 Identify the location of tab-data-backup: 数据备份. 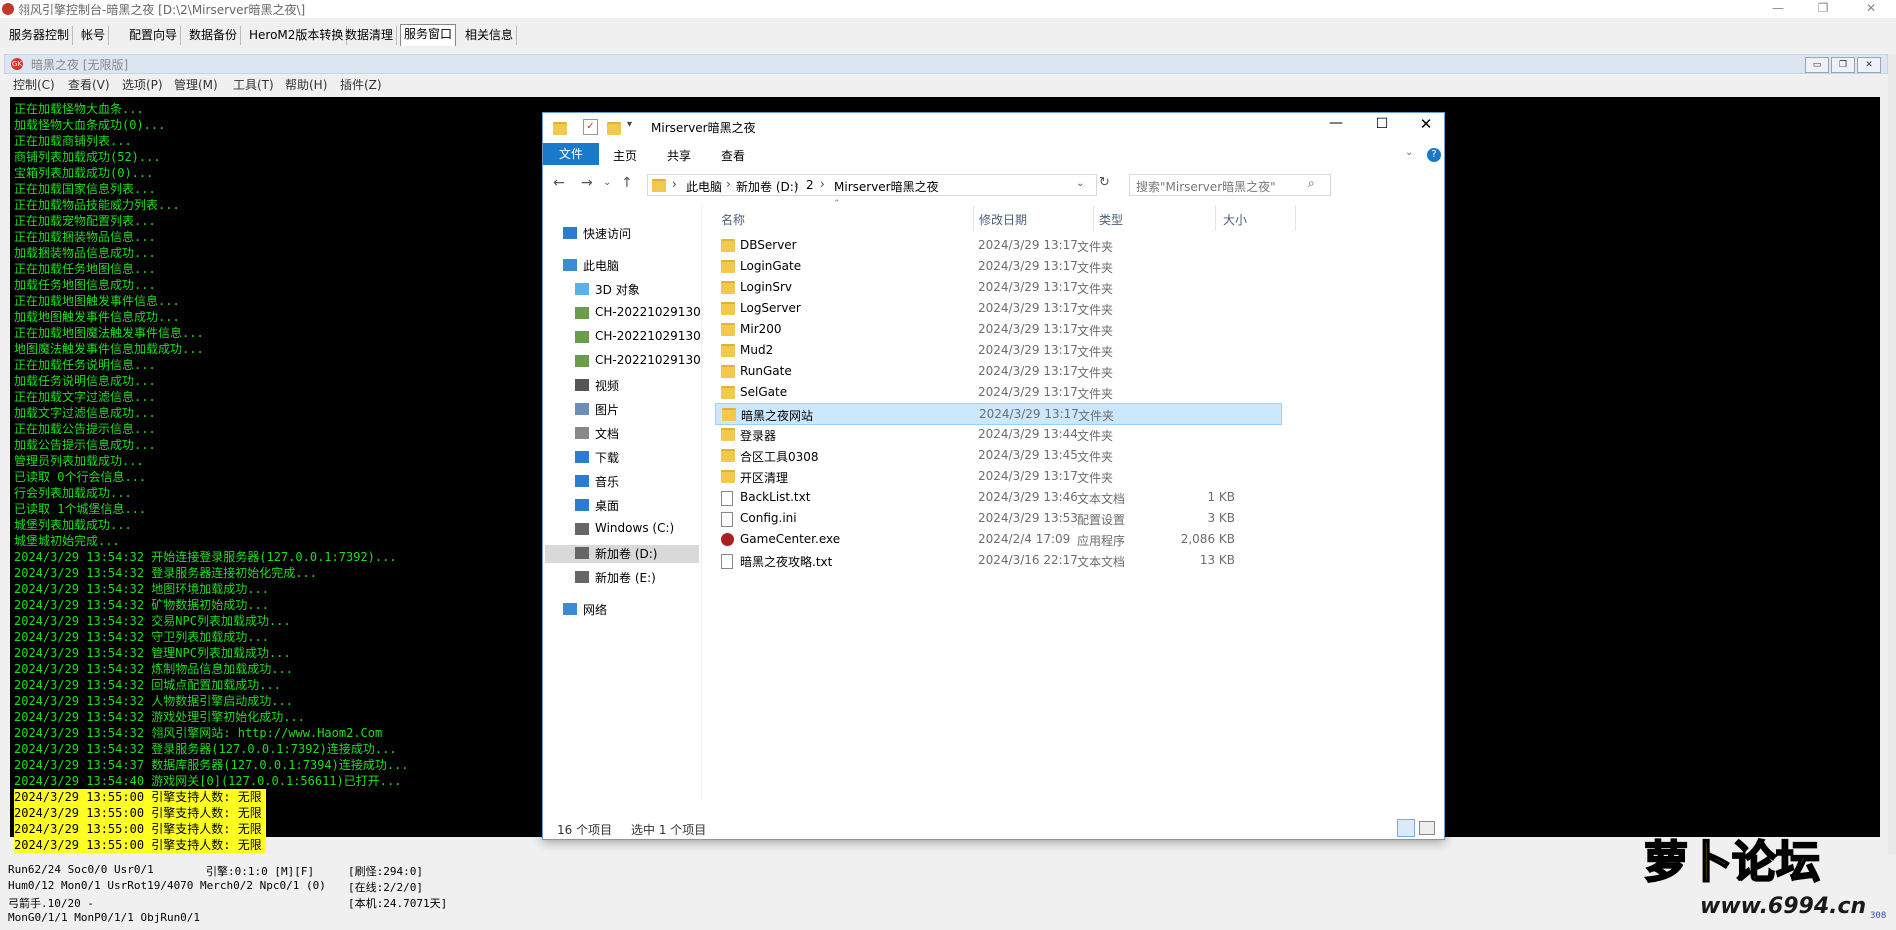
(214, 35).